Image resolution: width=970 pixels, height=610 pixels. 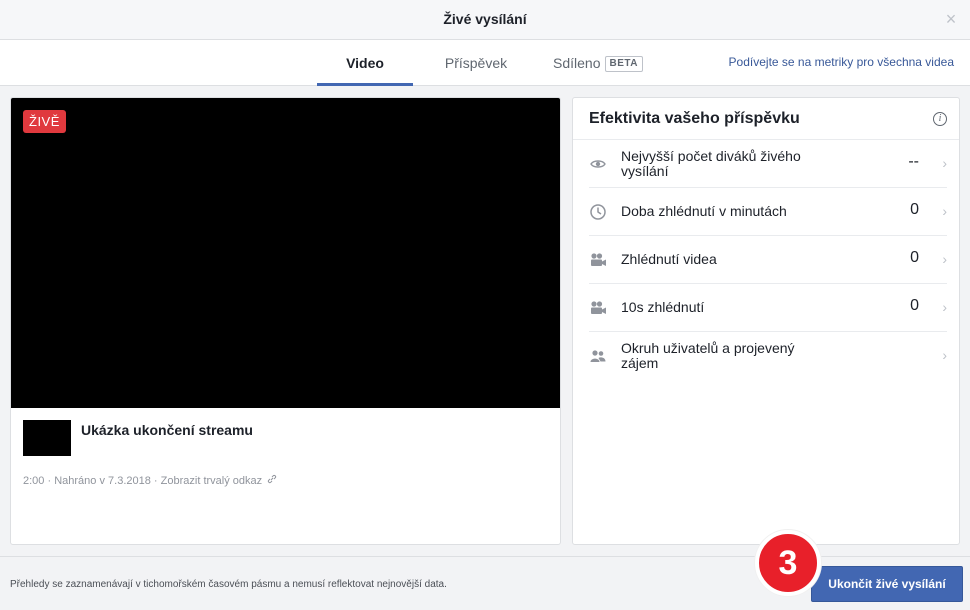 I want to click on metric-row-watch-minutes: Doba zhlédnutí v minutách 0 ›, so click(x=766, y=212).